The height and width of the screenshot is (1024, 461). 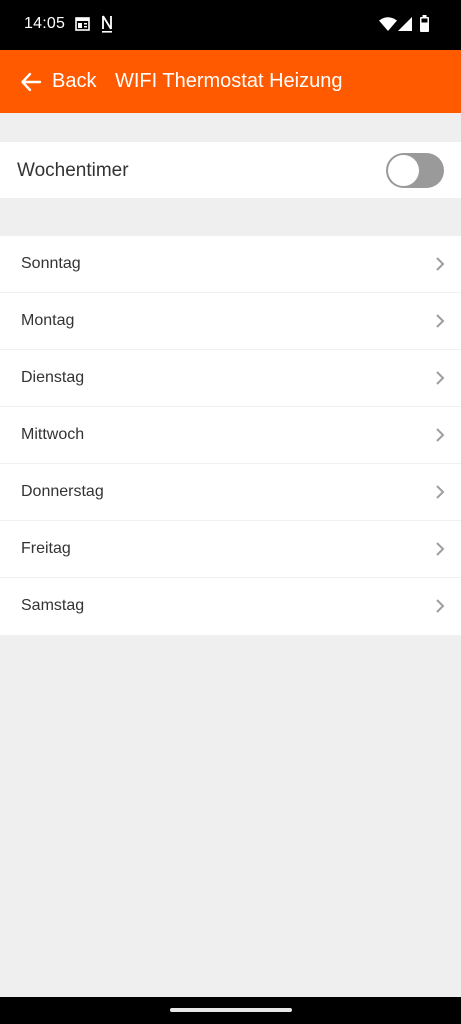 I want to click on day-label: Sonntag, so click(x=51, y=263).